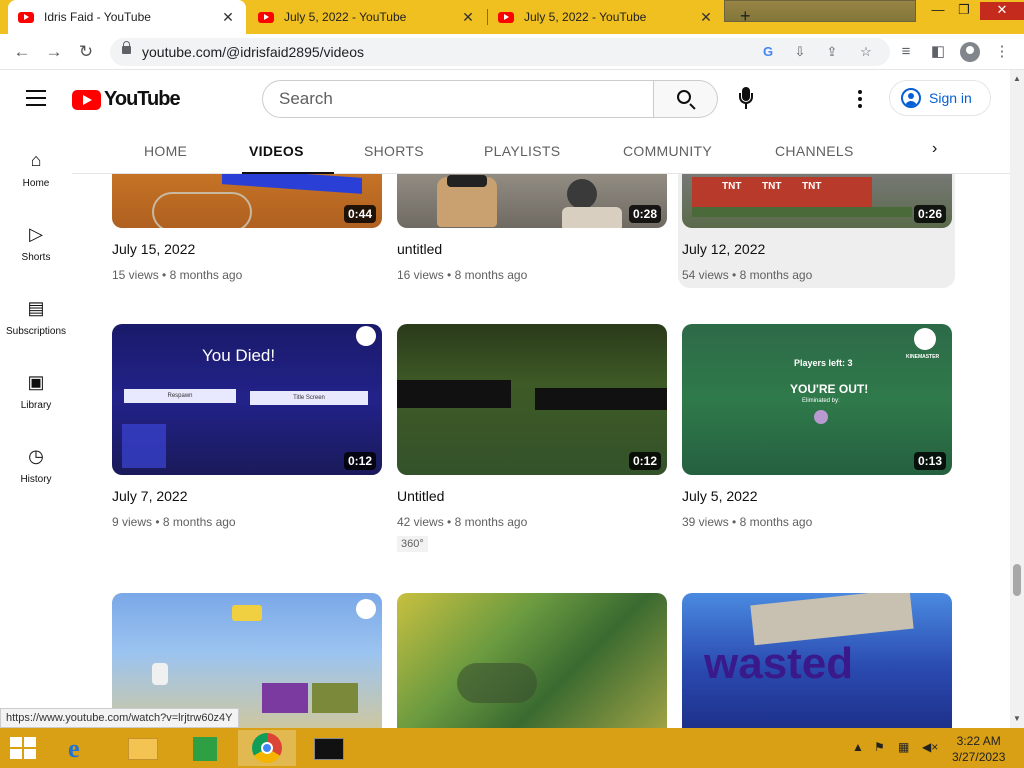  What do you see at coordinates (532, 201) in the screenshot?
I see `video-thumbnail: 0:28` at bounding box center [532, 201].